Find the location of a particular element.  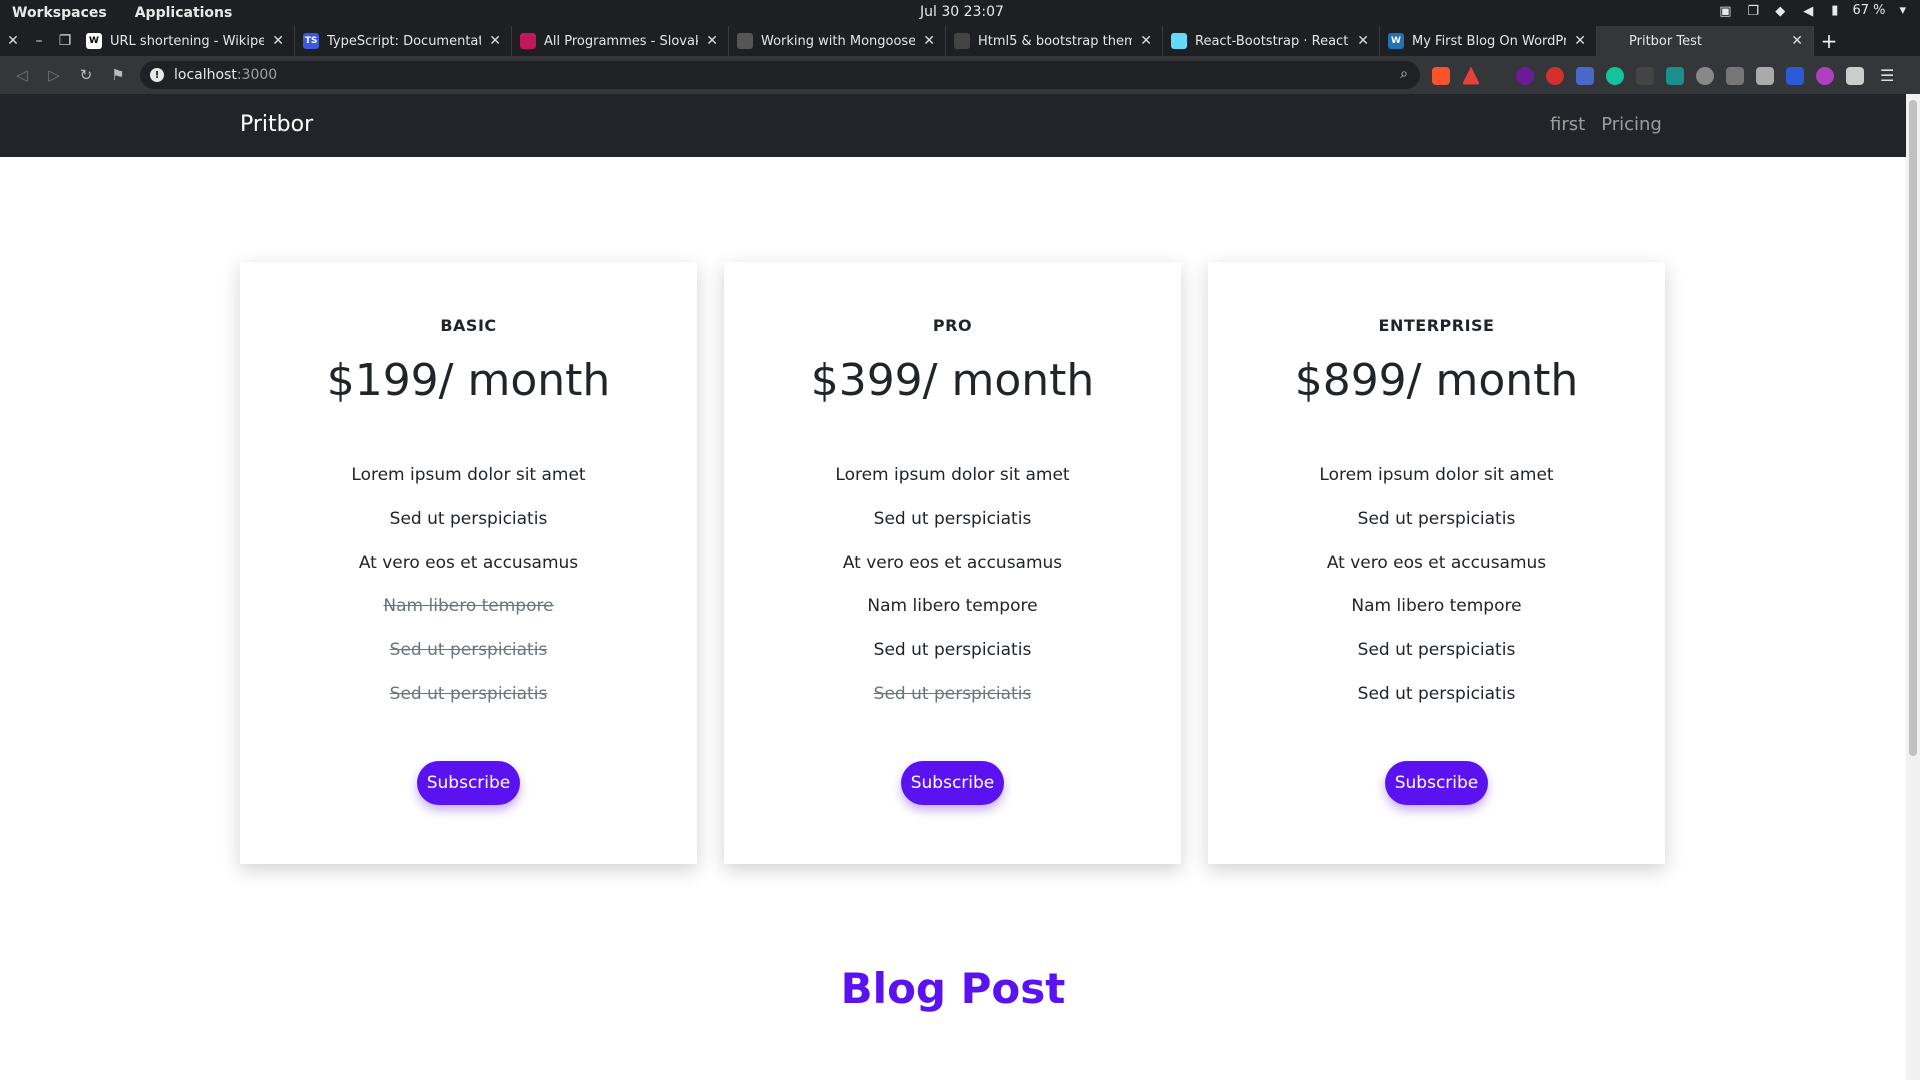

restore-window-icon: ❐ is located at coordinates (65, 41).